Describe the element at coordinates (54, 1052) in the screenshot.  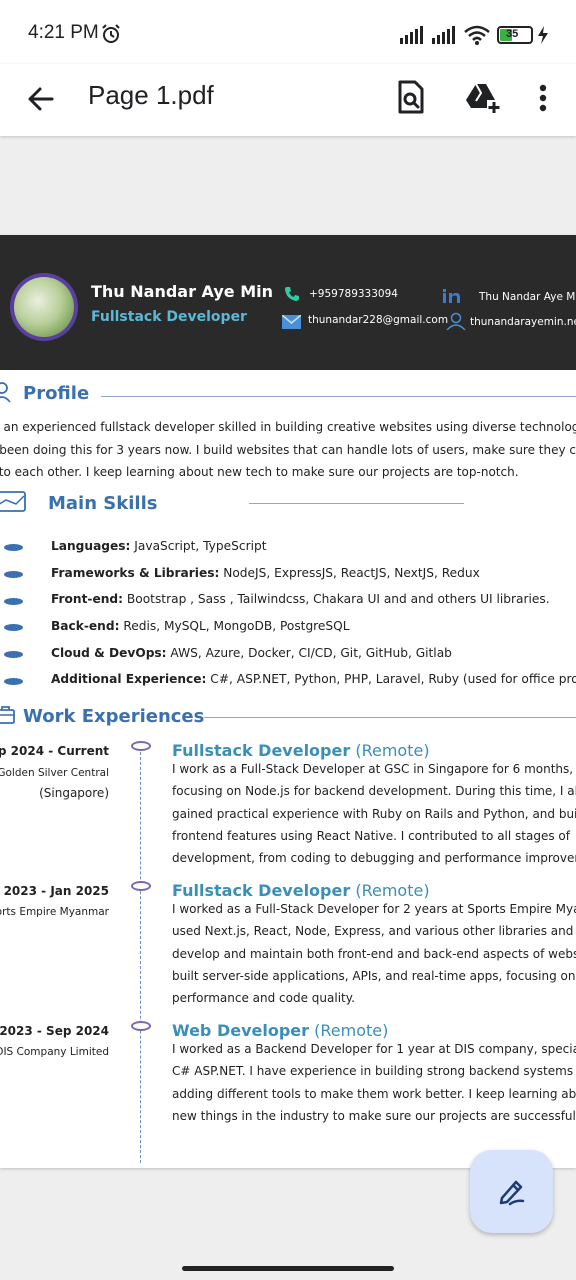
I see `job-company: DIS Company Limited` at that location.